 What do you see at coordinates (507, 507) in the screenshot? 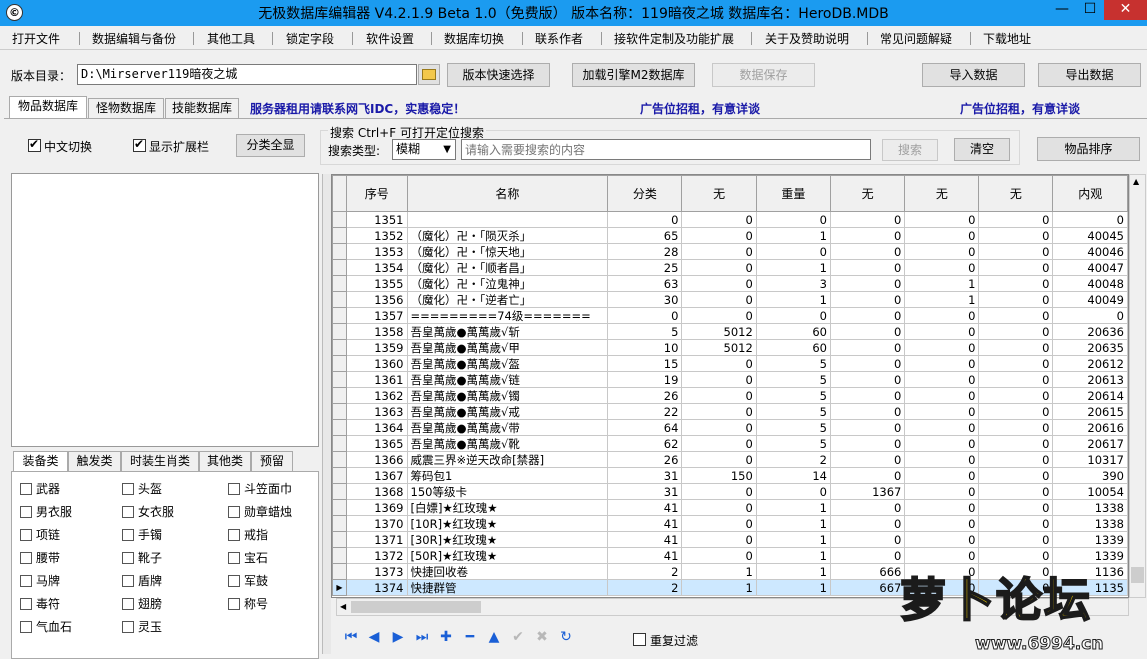
I see `table-cell: [白嫖]★红玫瑰★` at bounding box center [507, 507].